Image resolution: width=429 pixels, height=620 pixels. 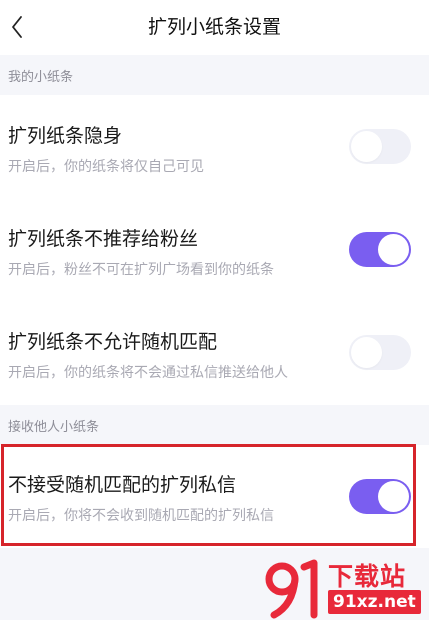 I want to click on top-bar: 扩列小纸条设置, so click(x=214, y=27).